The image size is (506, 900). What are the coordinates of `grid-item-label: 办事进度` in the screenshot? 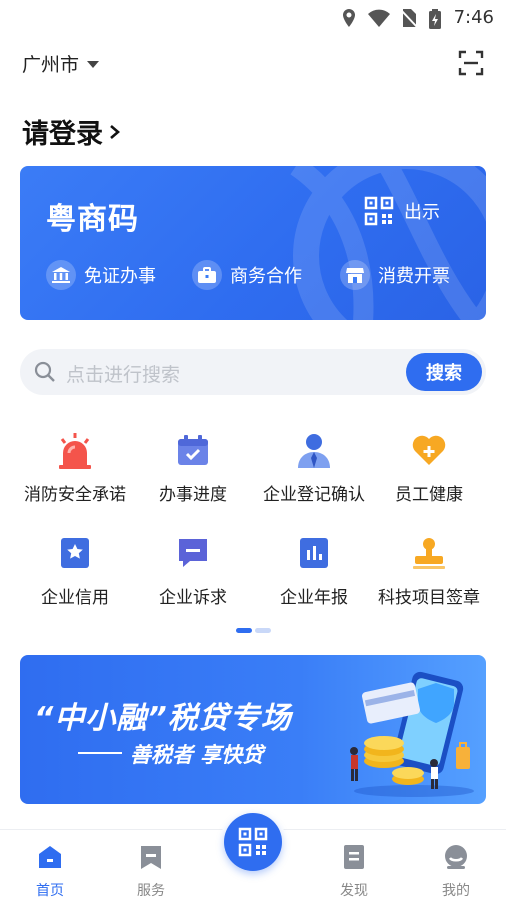 It's located at (193, 495).